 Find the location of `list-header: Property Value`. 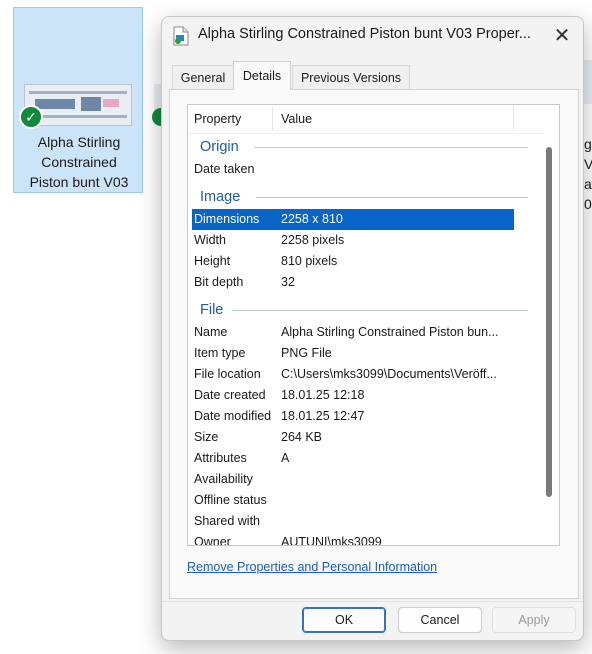

list-header: Property Value is located at coordinates (366, 119).